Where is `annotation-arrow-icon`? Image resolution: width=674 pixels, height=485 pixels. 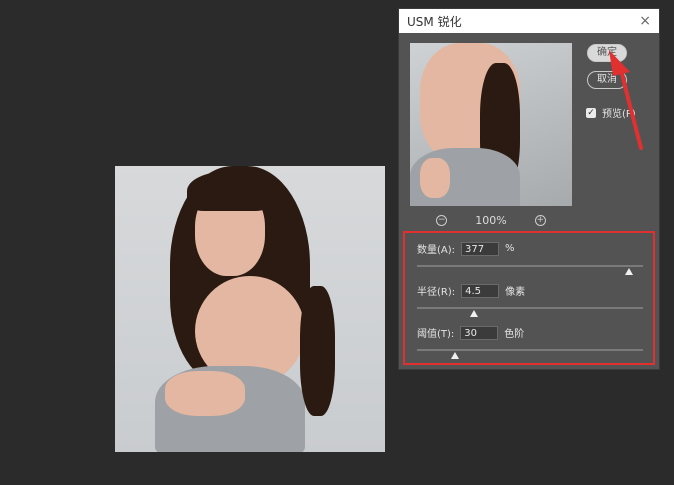
annotation-arrow-icon is located at coordinates (626, 100).